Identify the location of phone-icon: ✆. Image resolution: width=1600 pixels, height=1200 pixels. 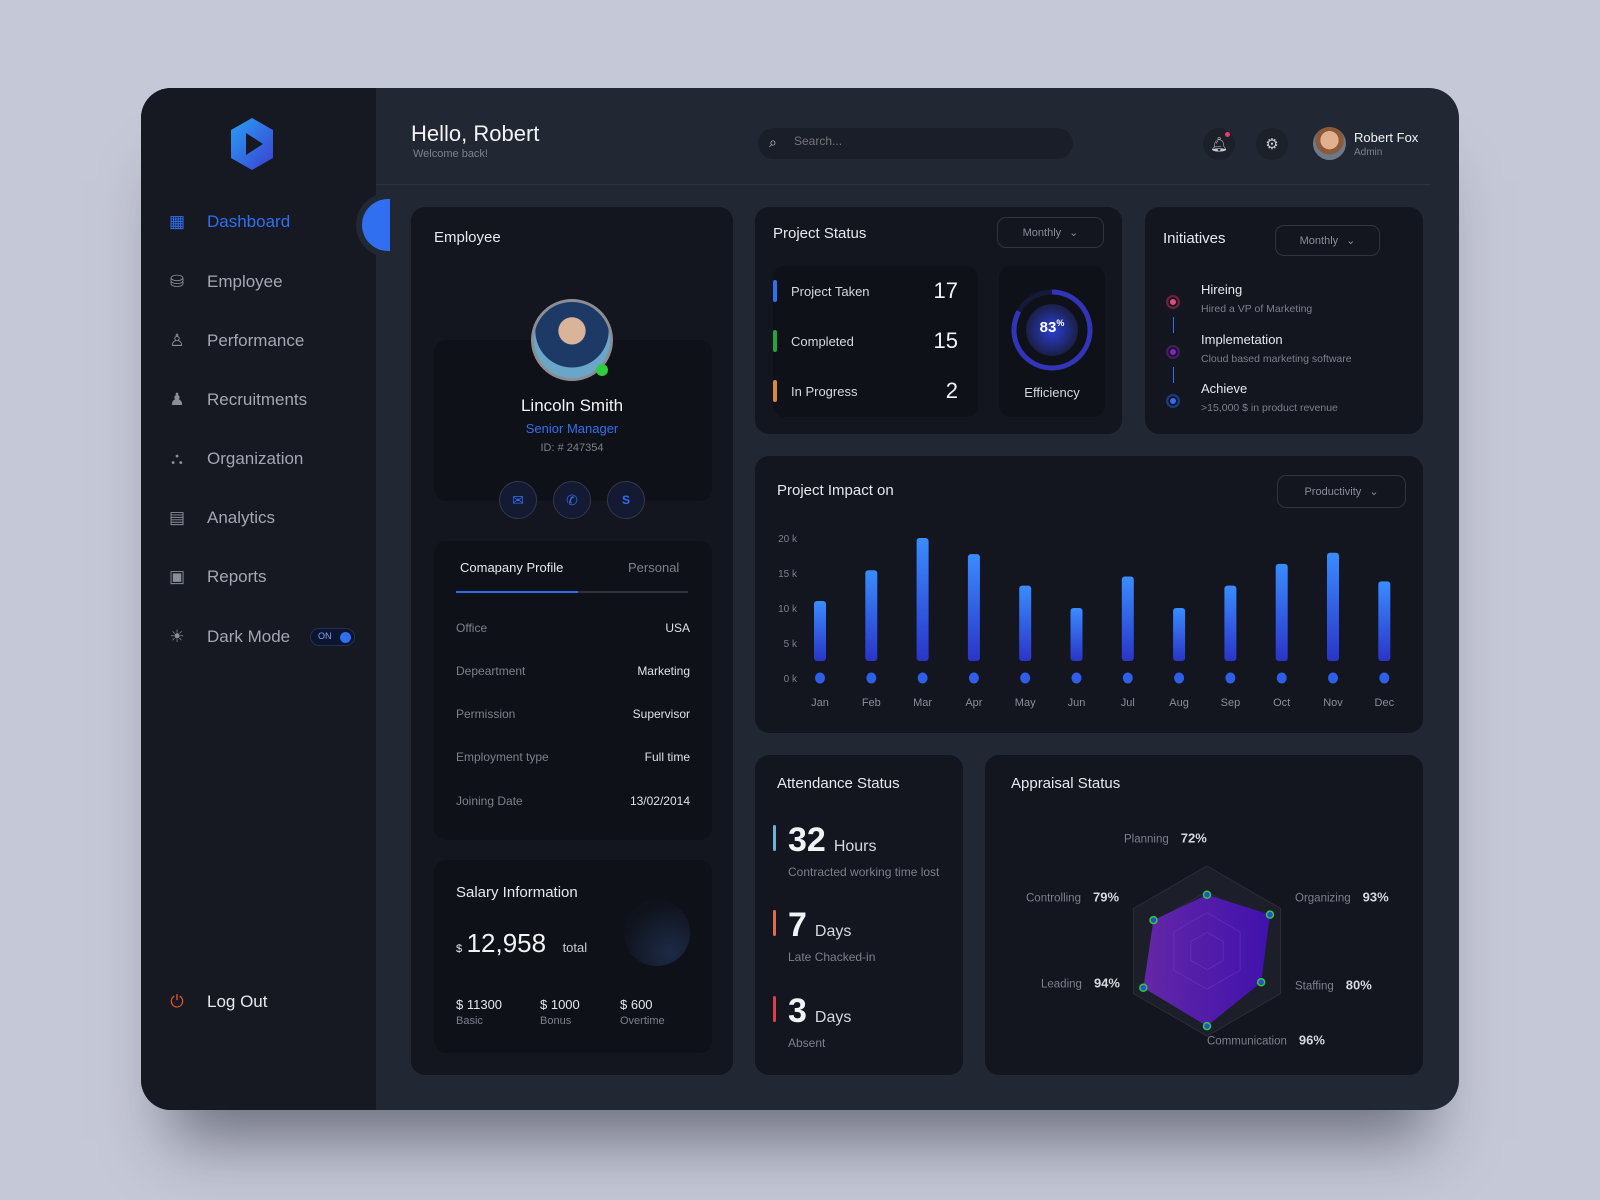
(572, 499).